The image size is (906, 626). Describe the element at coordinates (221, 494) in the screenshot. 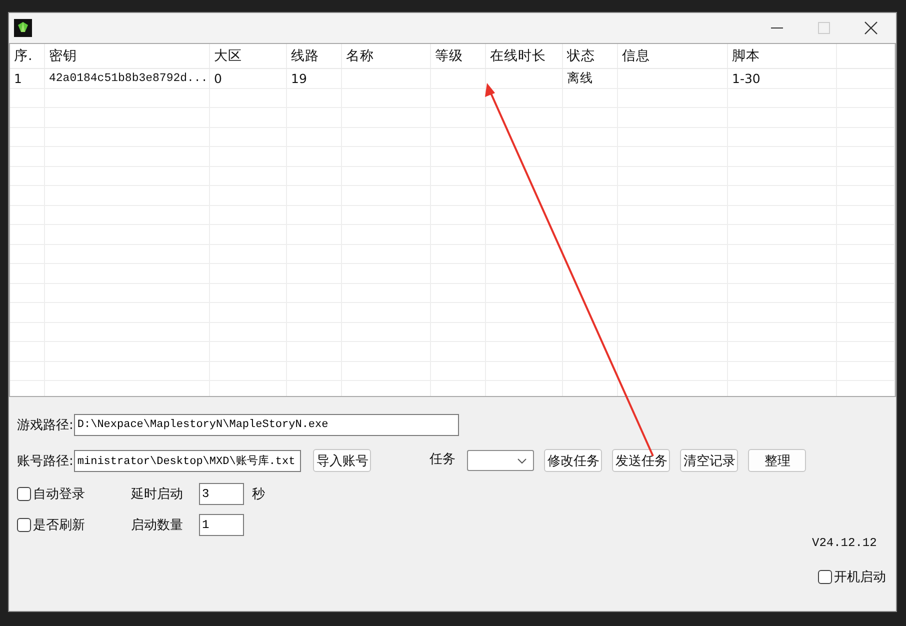

I see `delay-field: 3` at that location.